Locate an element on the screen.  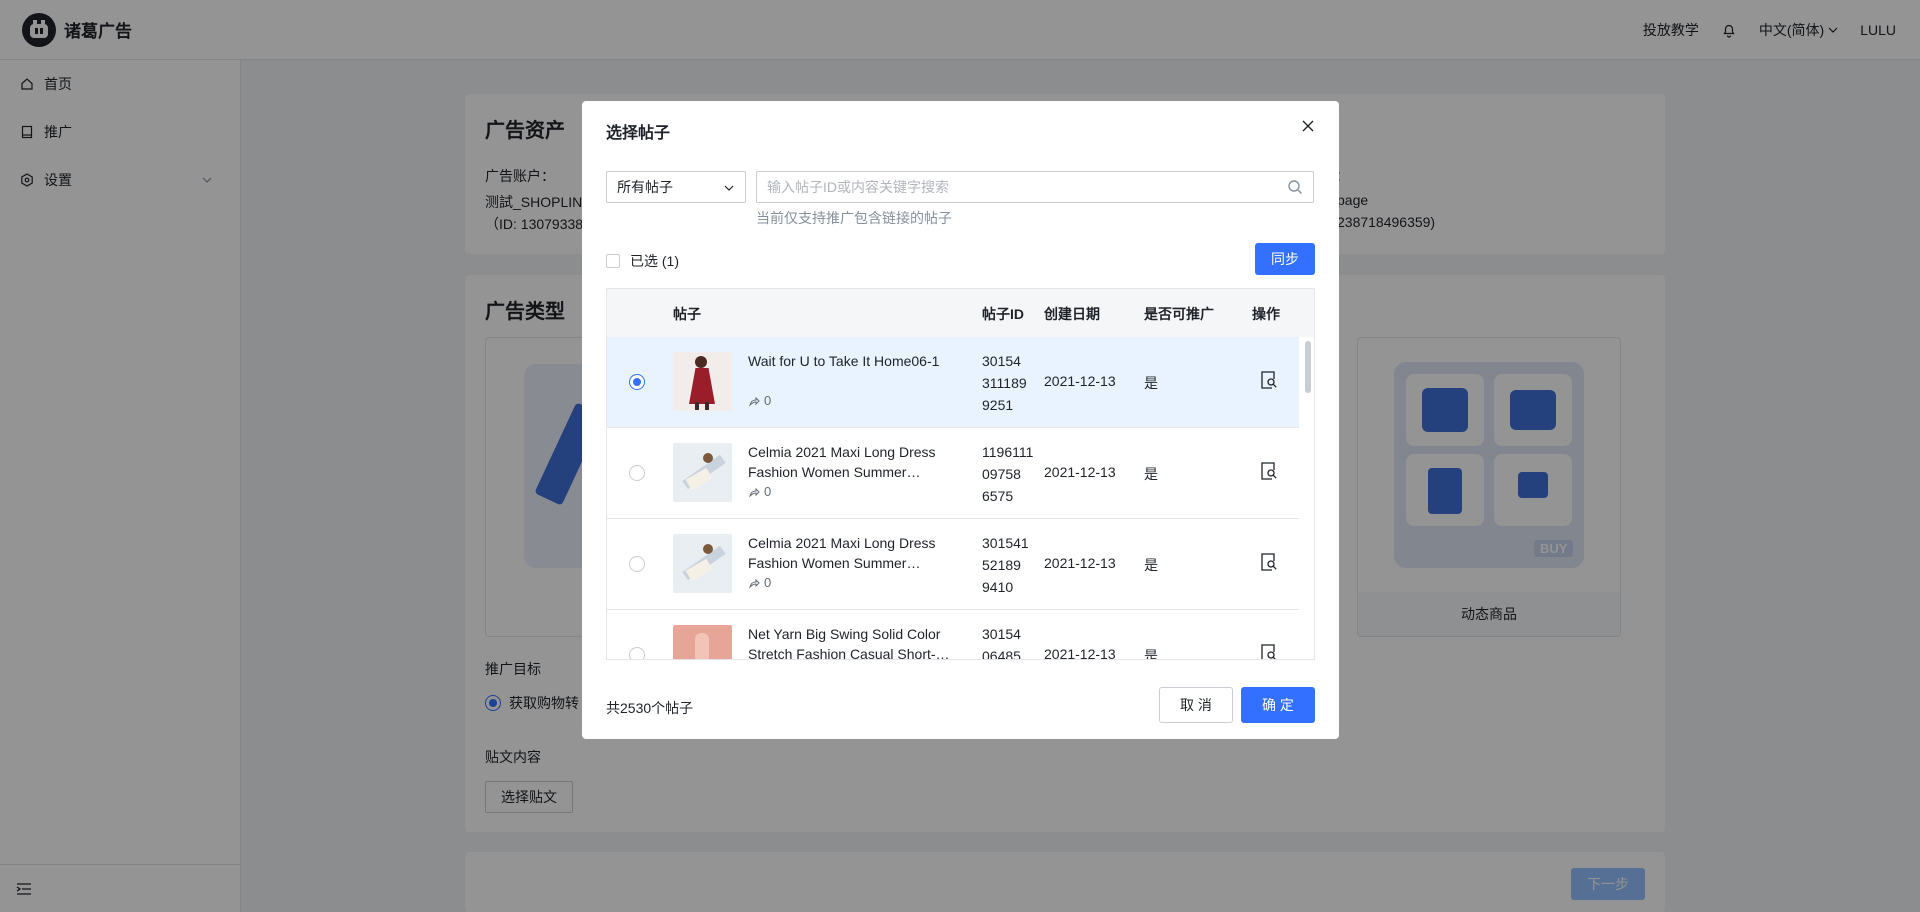
search-icon is located at coordinates (1295, 187).